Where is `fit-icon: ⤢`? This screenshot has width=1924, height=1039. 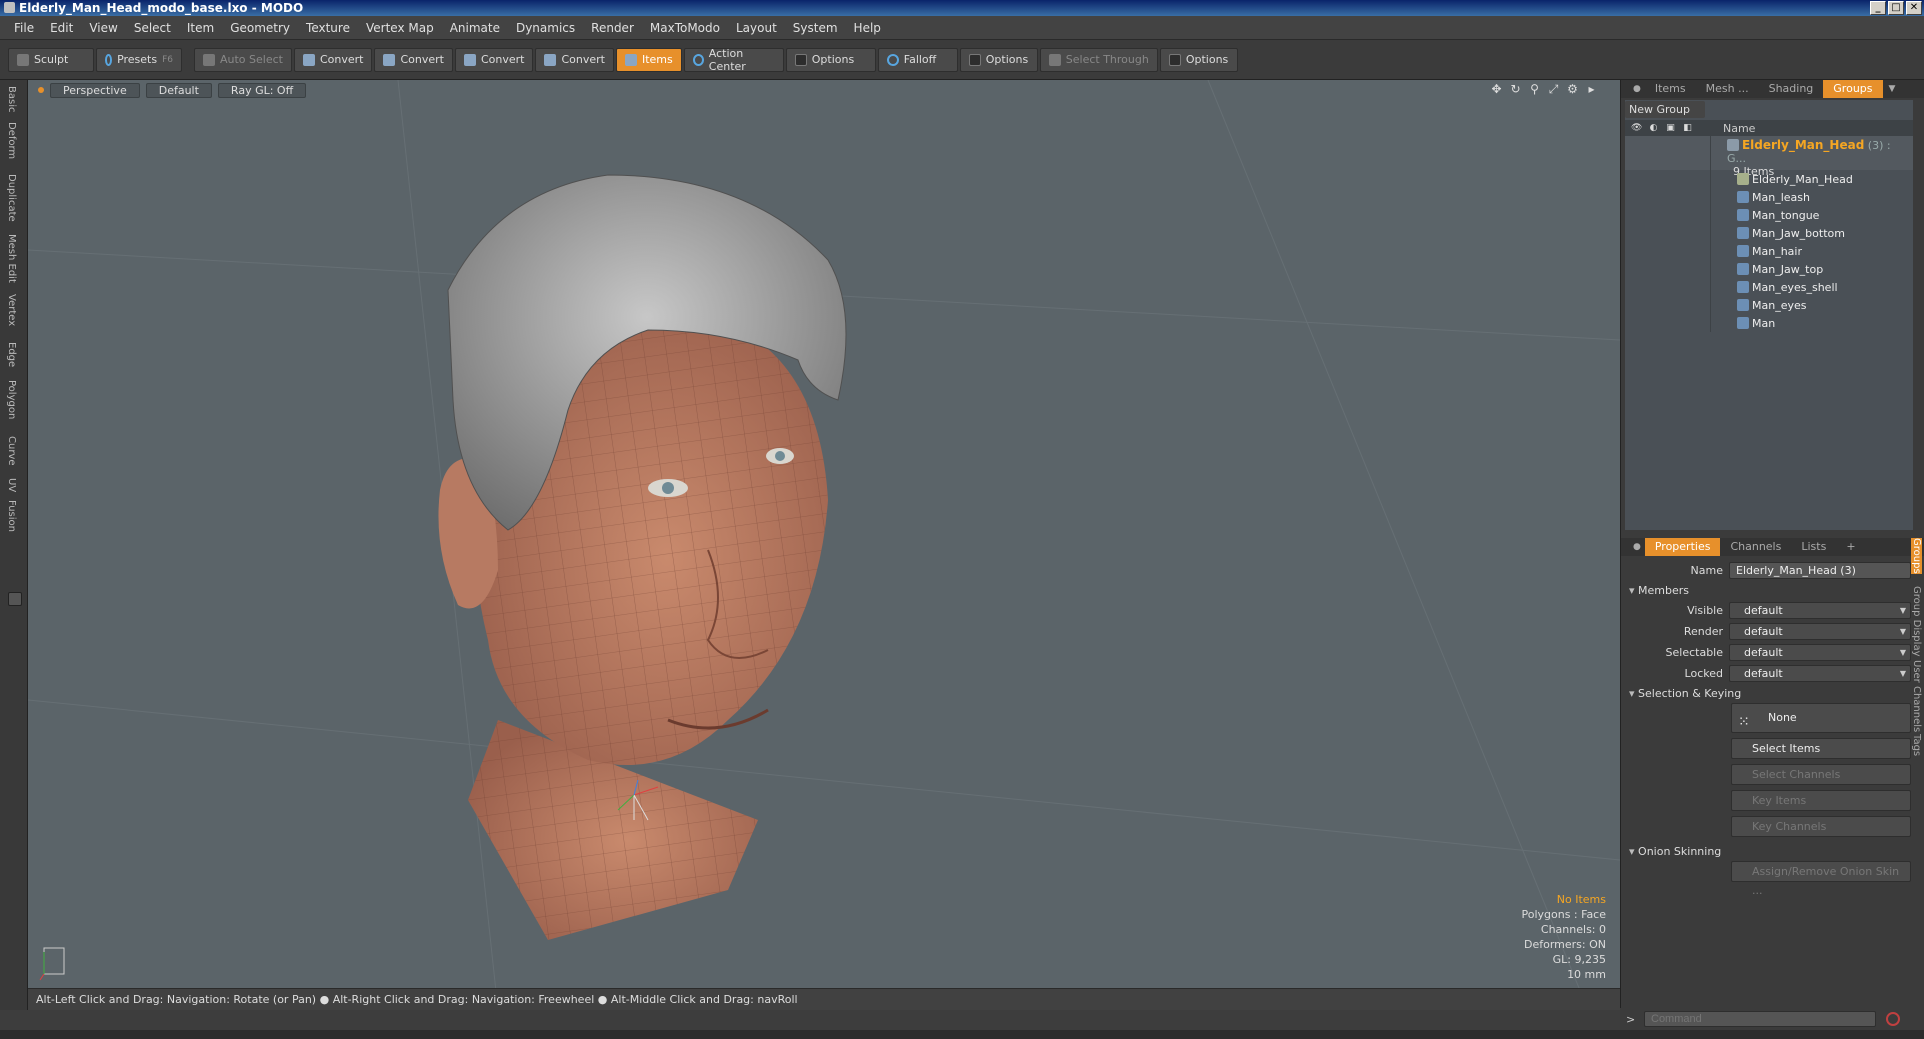
fit-icon: ⤢ is located at coordinates (1553, 89).